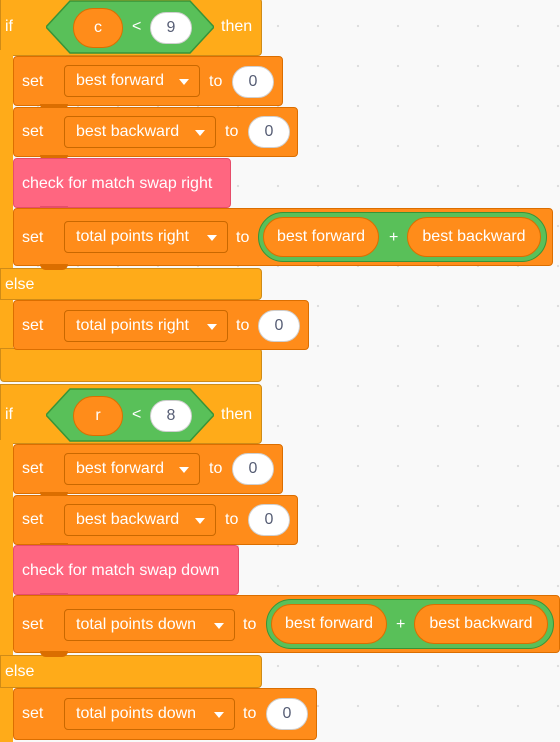 This screenshot has width=560, height=742. I want to click on number-input: 9, so click(171, 28).